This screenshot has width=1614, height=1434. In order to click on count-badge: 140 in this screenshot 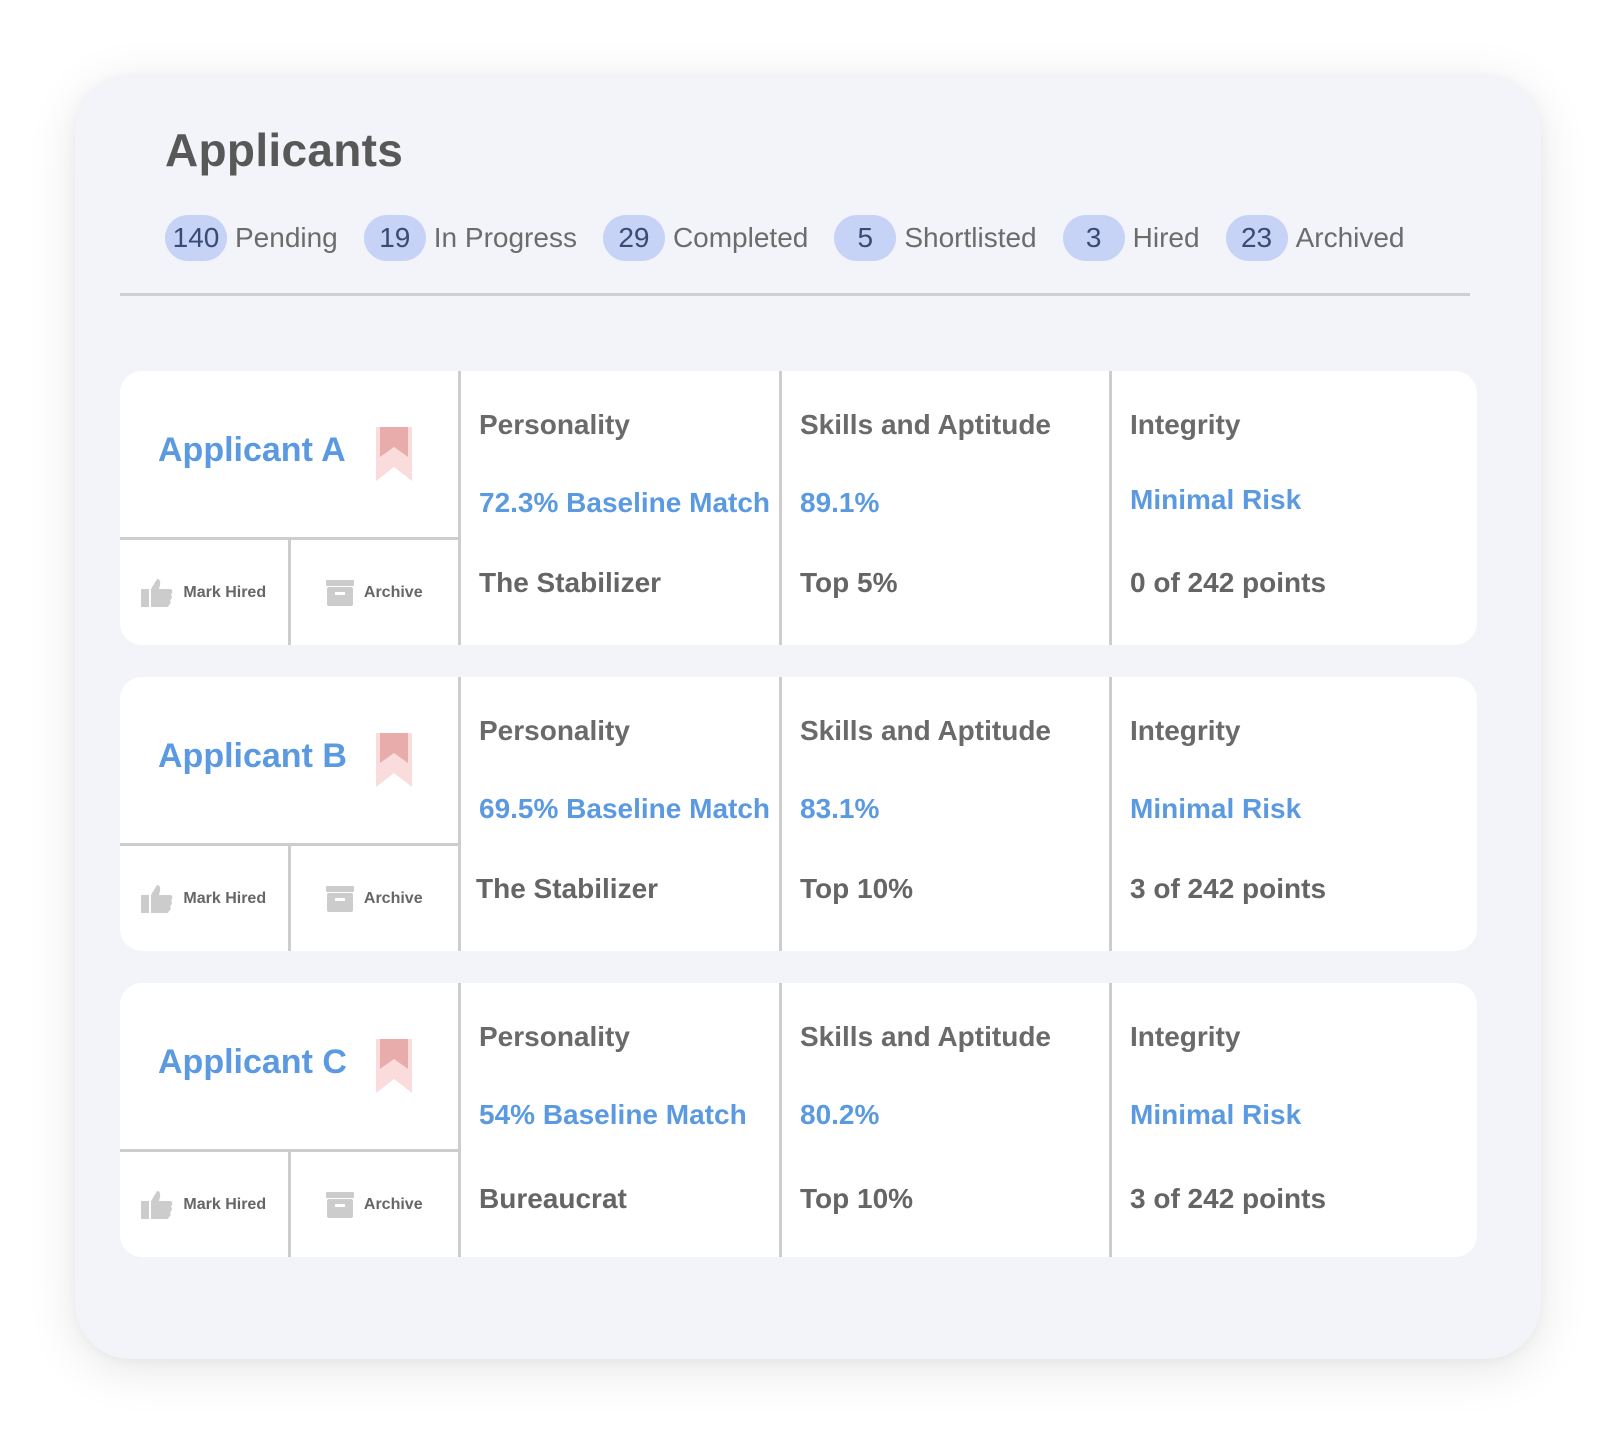, I will do `click(196, 238)`.